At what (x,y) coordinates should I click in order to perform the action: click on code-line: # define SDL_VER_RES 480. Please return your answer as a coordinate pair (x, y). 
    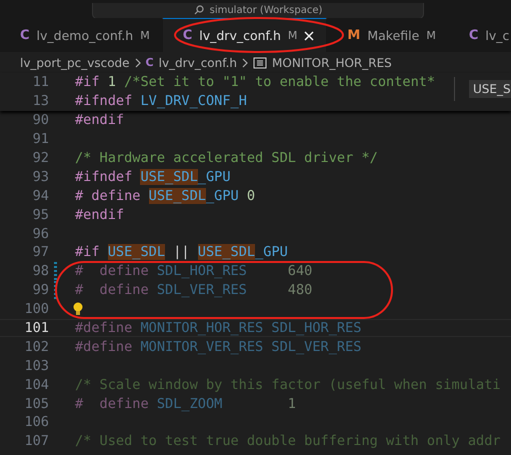
    Looking at the image, I should click on (193, 290).